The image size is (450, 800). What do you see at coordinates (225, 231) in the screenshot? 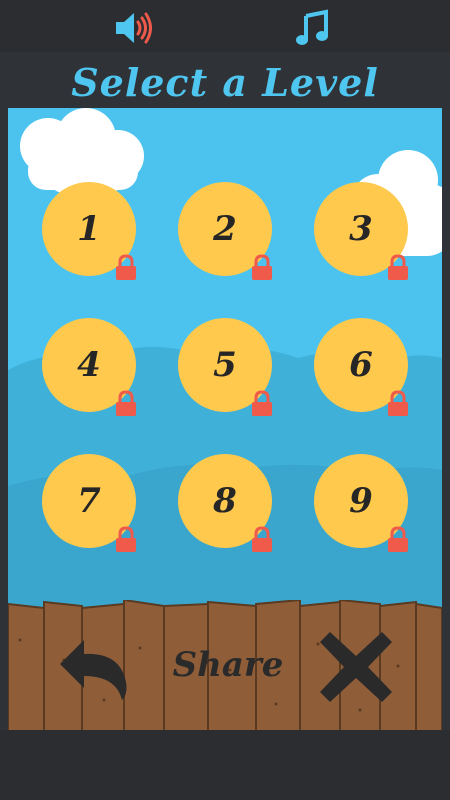
I see `level-button-2: 2` at bounding box center [225, 231].